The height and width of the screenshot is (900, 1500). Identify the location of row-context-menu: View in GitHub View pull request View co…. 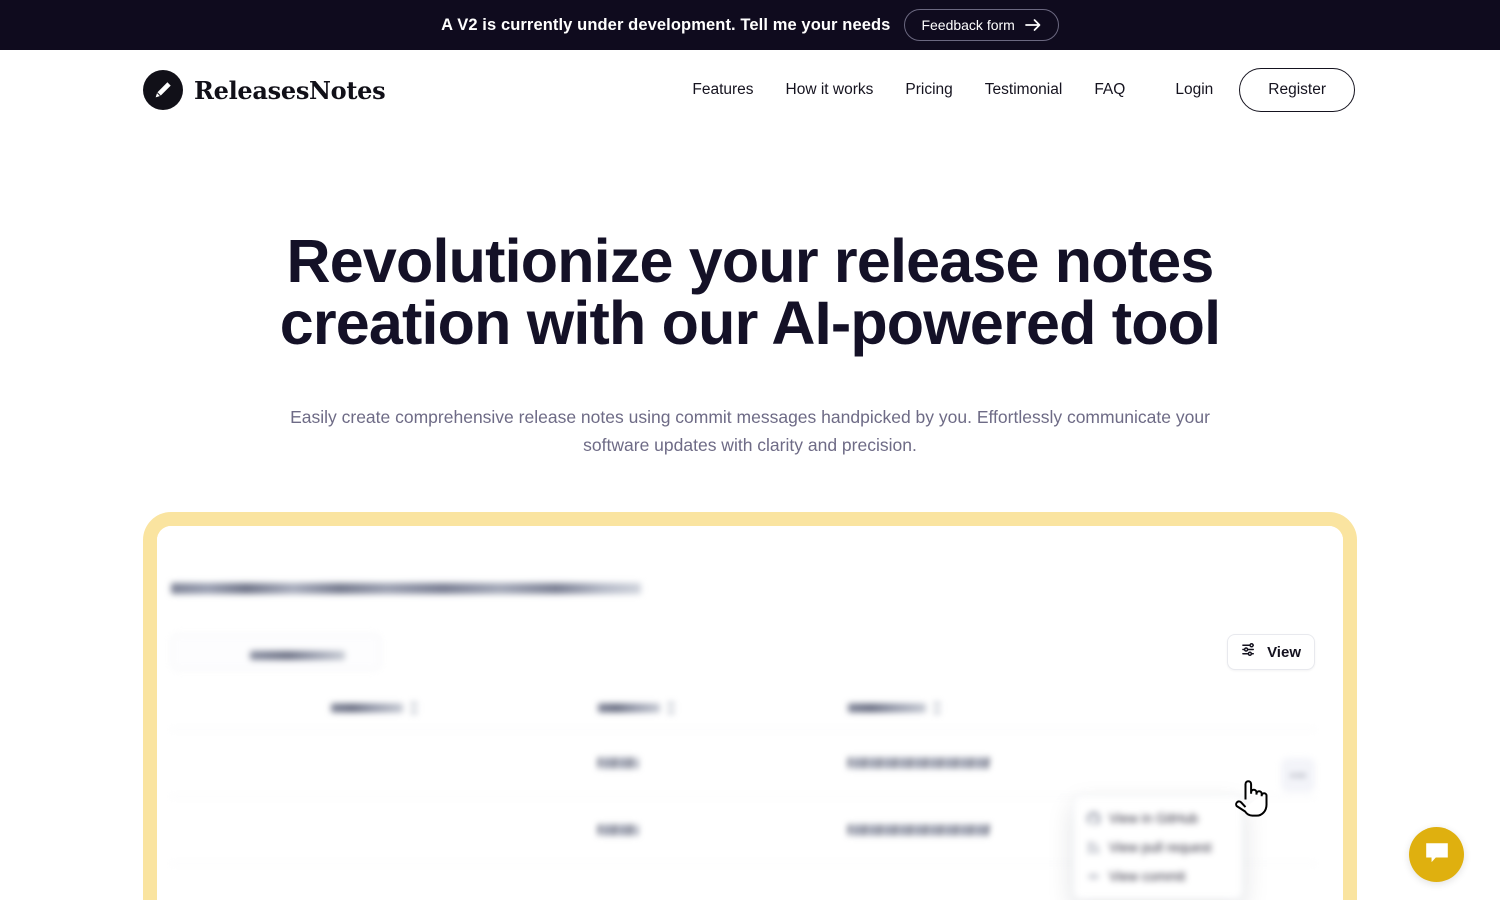
(1158, 847).